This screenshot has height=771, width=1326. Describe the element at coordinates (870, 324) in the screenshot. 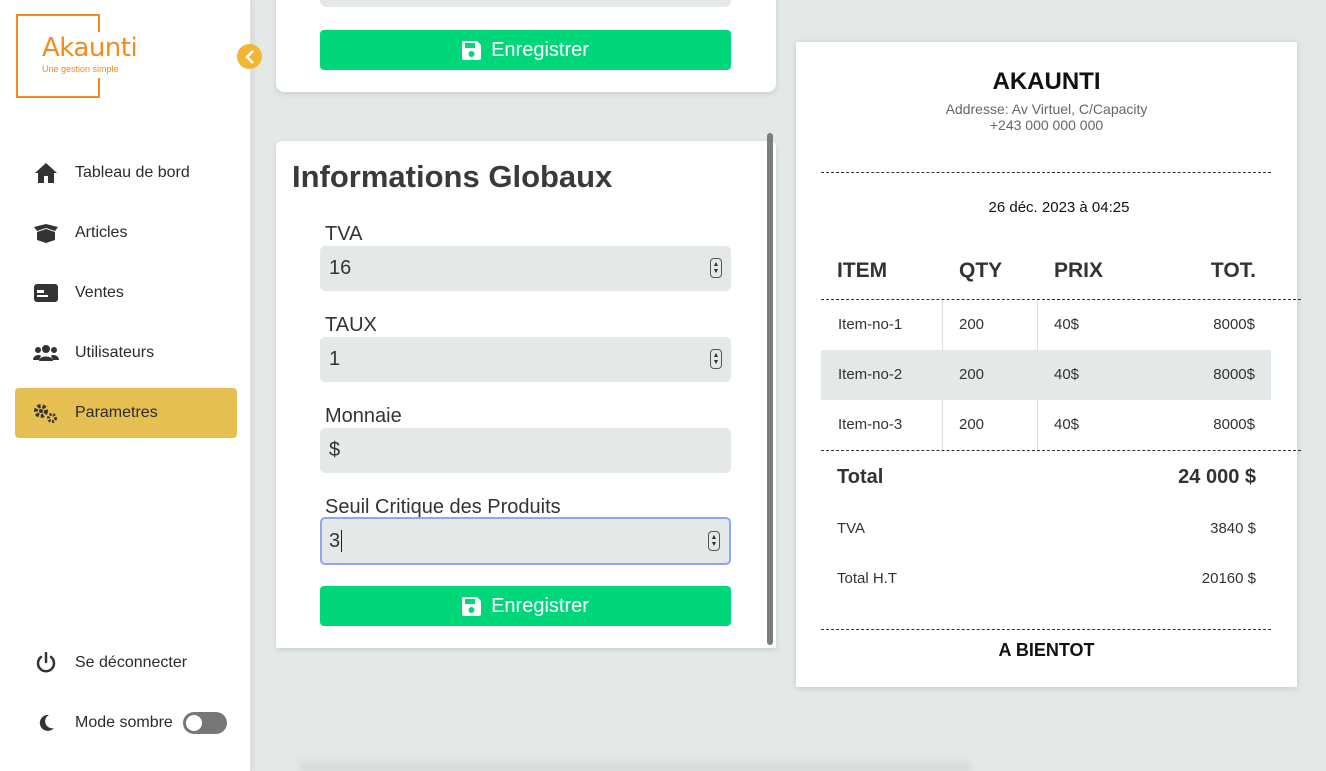

I see `row-item: Item-no-1` at that location.